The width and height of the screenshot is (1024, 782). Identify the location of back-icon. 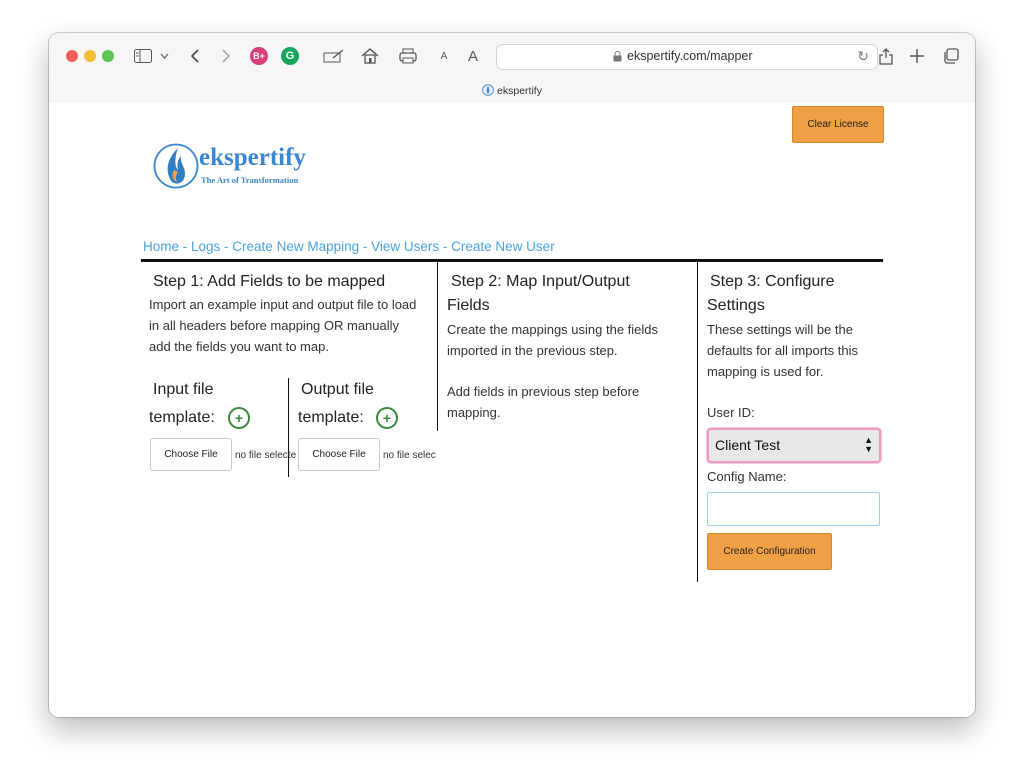
(194, 56).